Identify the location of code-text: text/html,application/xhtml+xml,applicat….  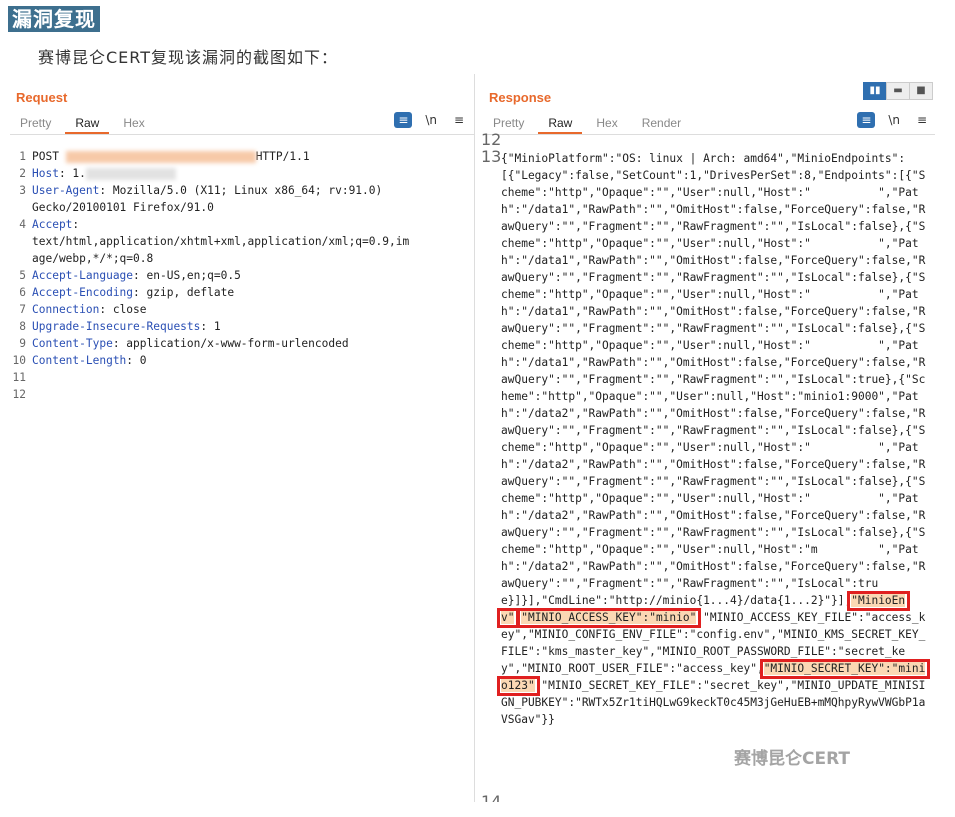
(221, 241).